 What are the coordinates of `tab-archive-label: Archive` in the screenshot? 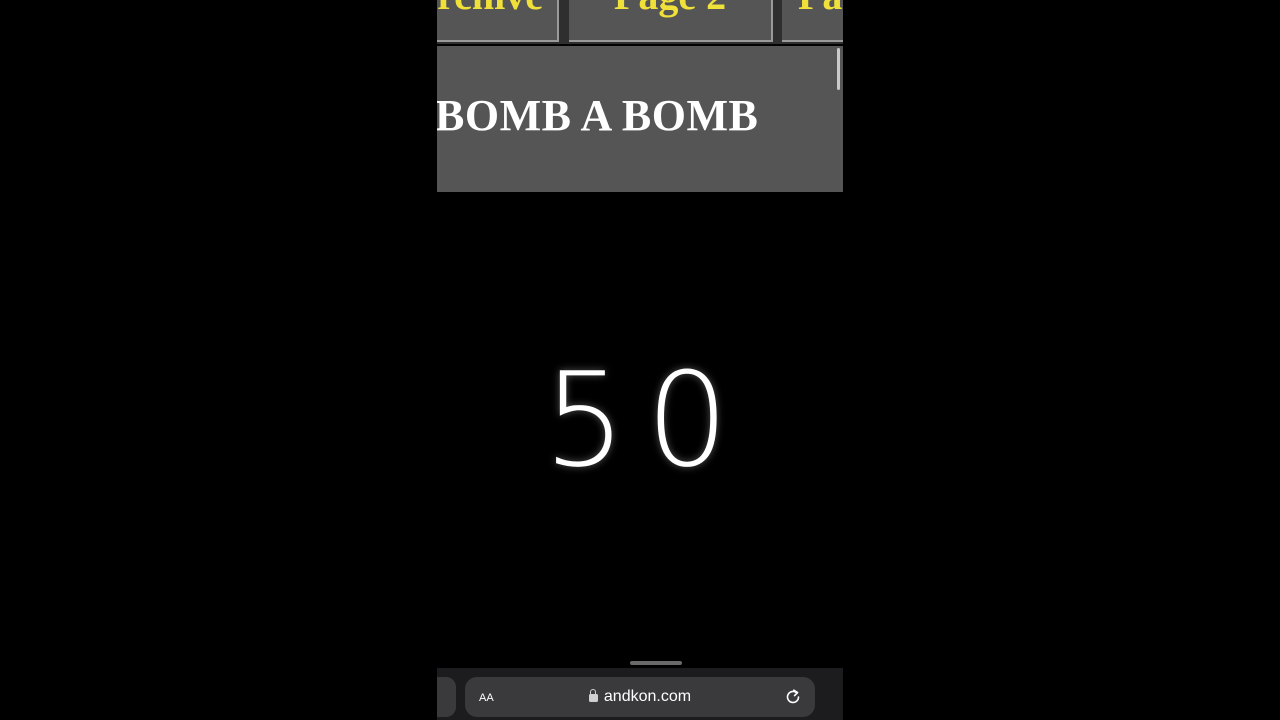 It's located at (490, 8).